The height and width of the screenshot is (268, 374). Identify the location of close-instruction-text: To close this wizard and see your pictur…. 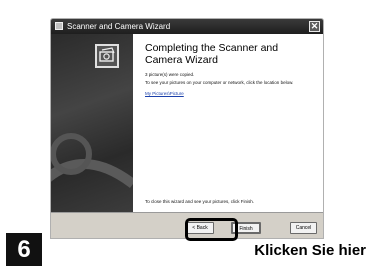
(200, 201).